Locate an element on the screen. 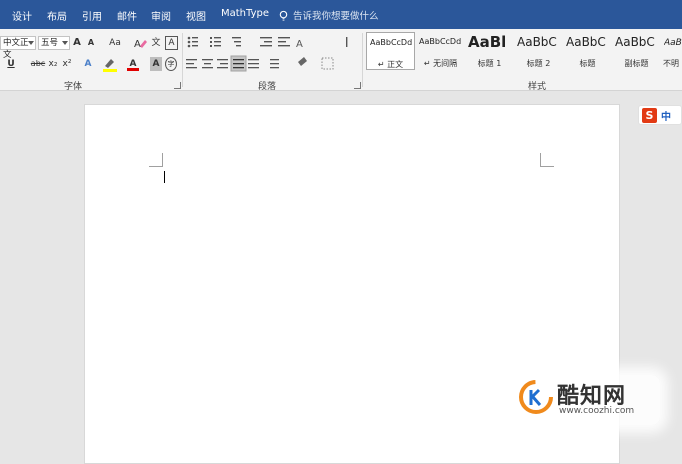 This screenshot has height=464, width=682. style-name: 副标题 is located at coordinates (636, 63).